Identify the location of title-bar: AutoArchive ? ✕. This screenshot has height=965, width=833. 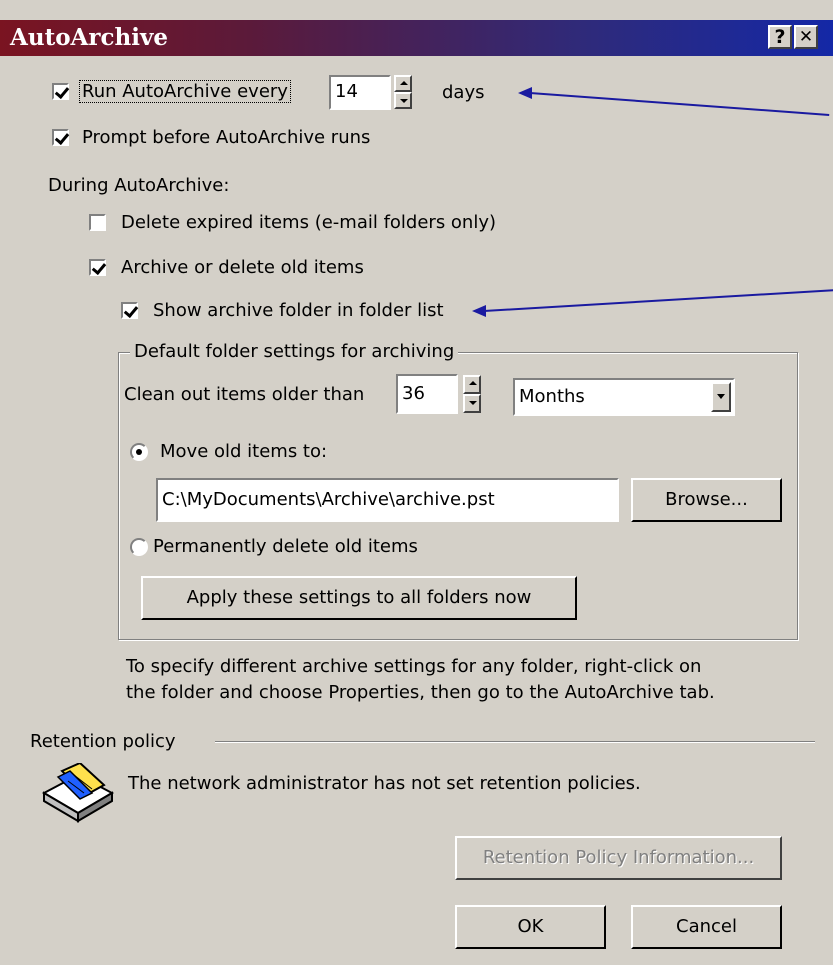
(416, 38).